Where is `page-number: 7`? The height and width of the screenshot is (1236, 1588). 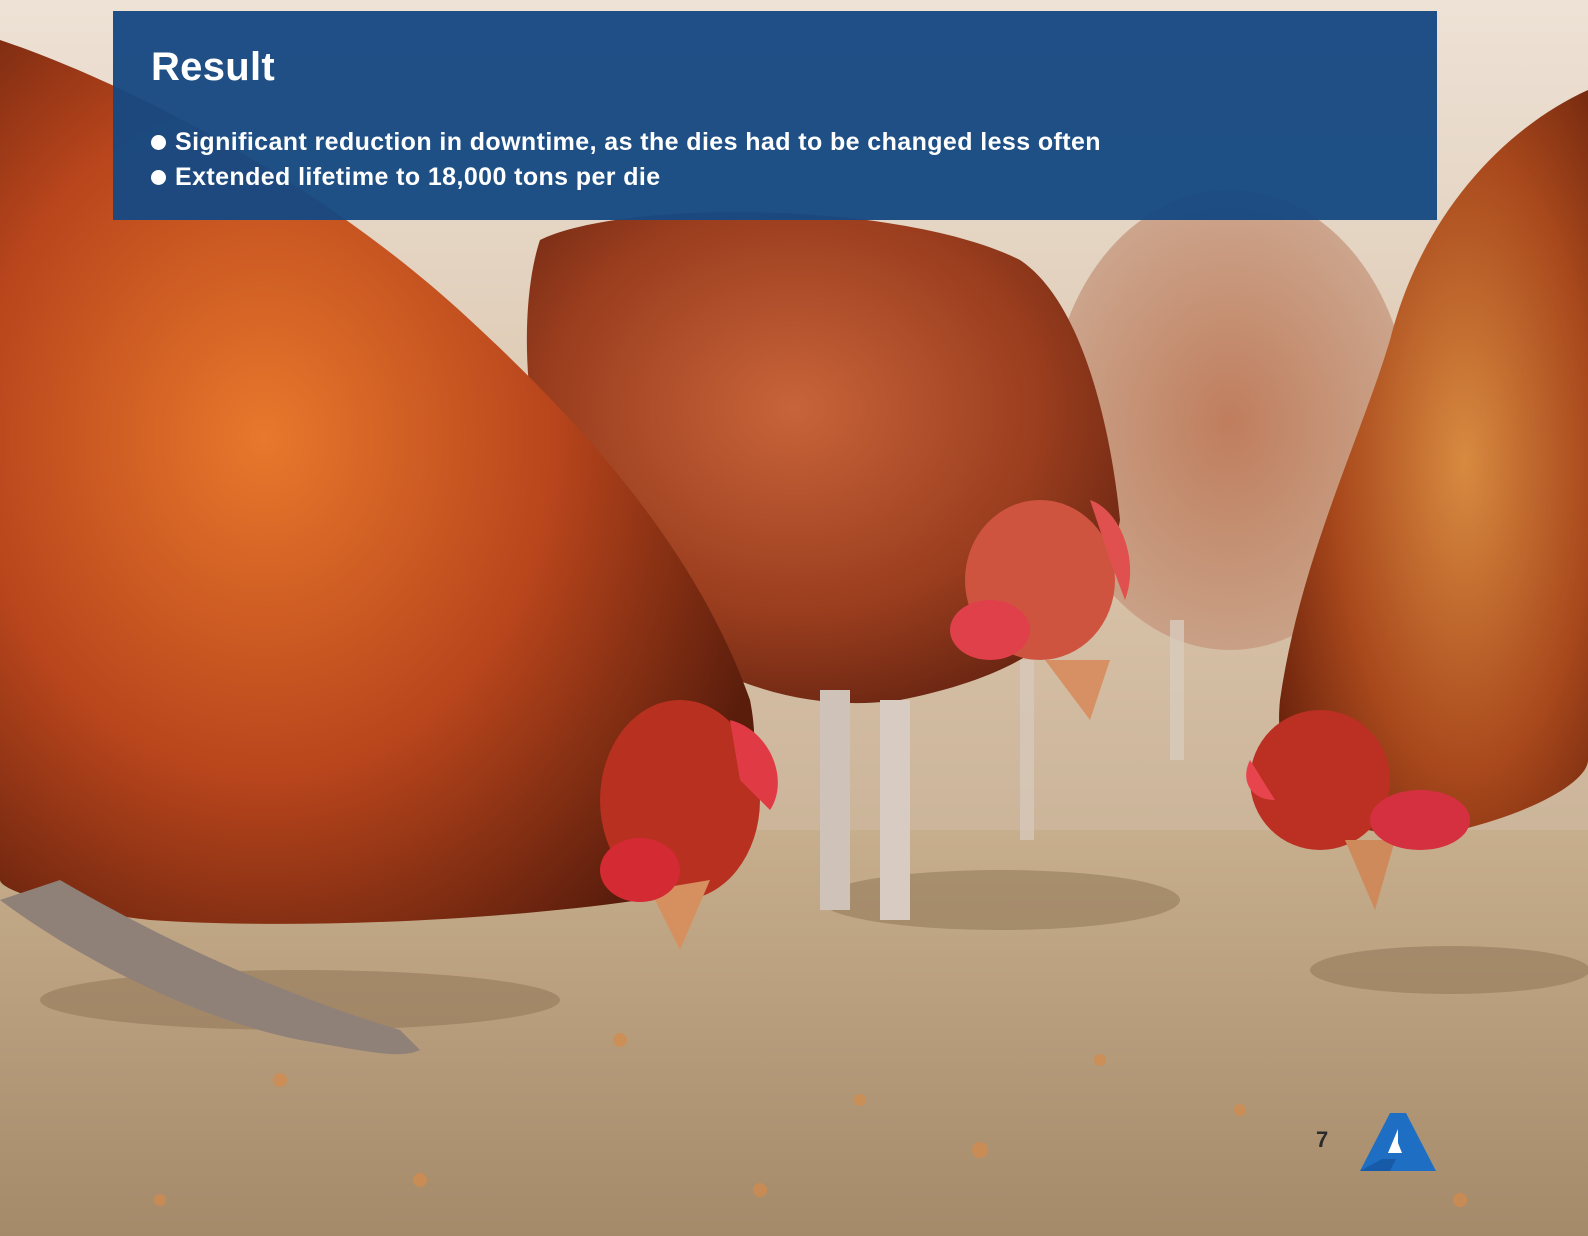
page-number: 7 is located at coordinates (1322, 1139).